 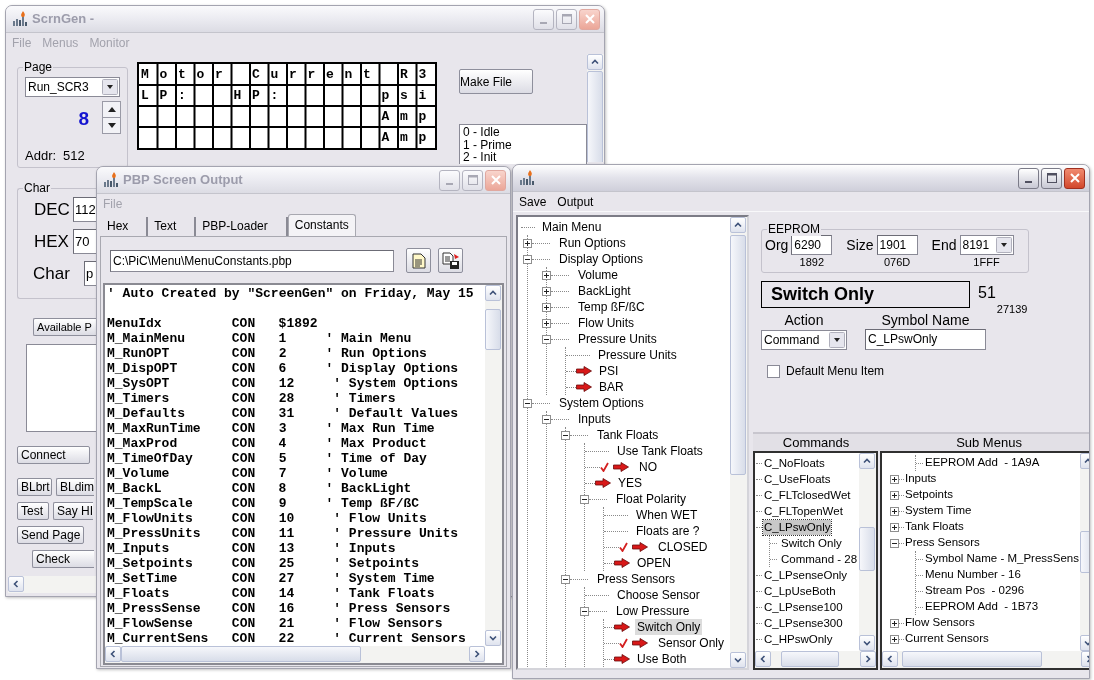 I want to click on text-field: C_LPswOnly, so click(x=925, y=339).